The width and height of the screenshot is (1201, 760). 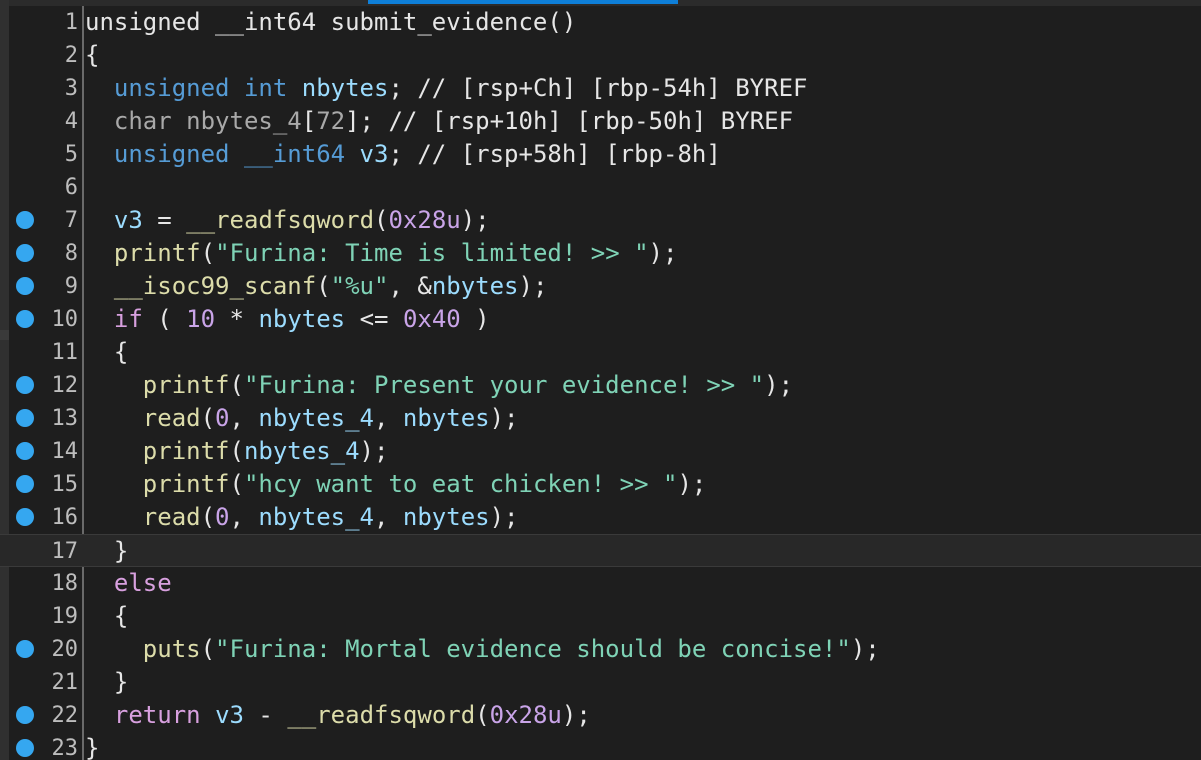 What do you see at coordinates (600, 418) in the screenshot?
I see `code-line: 13 read(0, nbytes_4, nbytes);` at bounding box center [600, 418].